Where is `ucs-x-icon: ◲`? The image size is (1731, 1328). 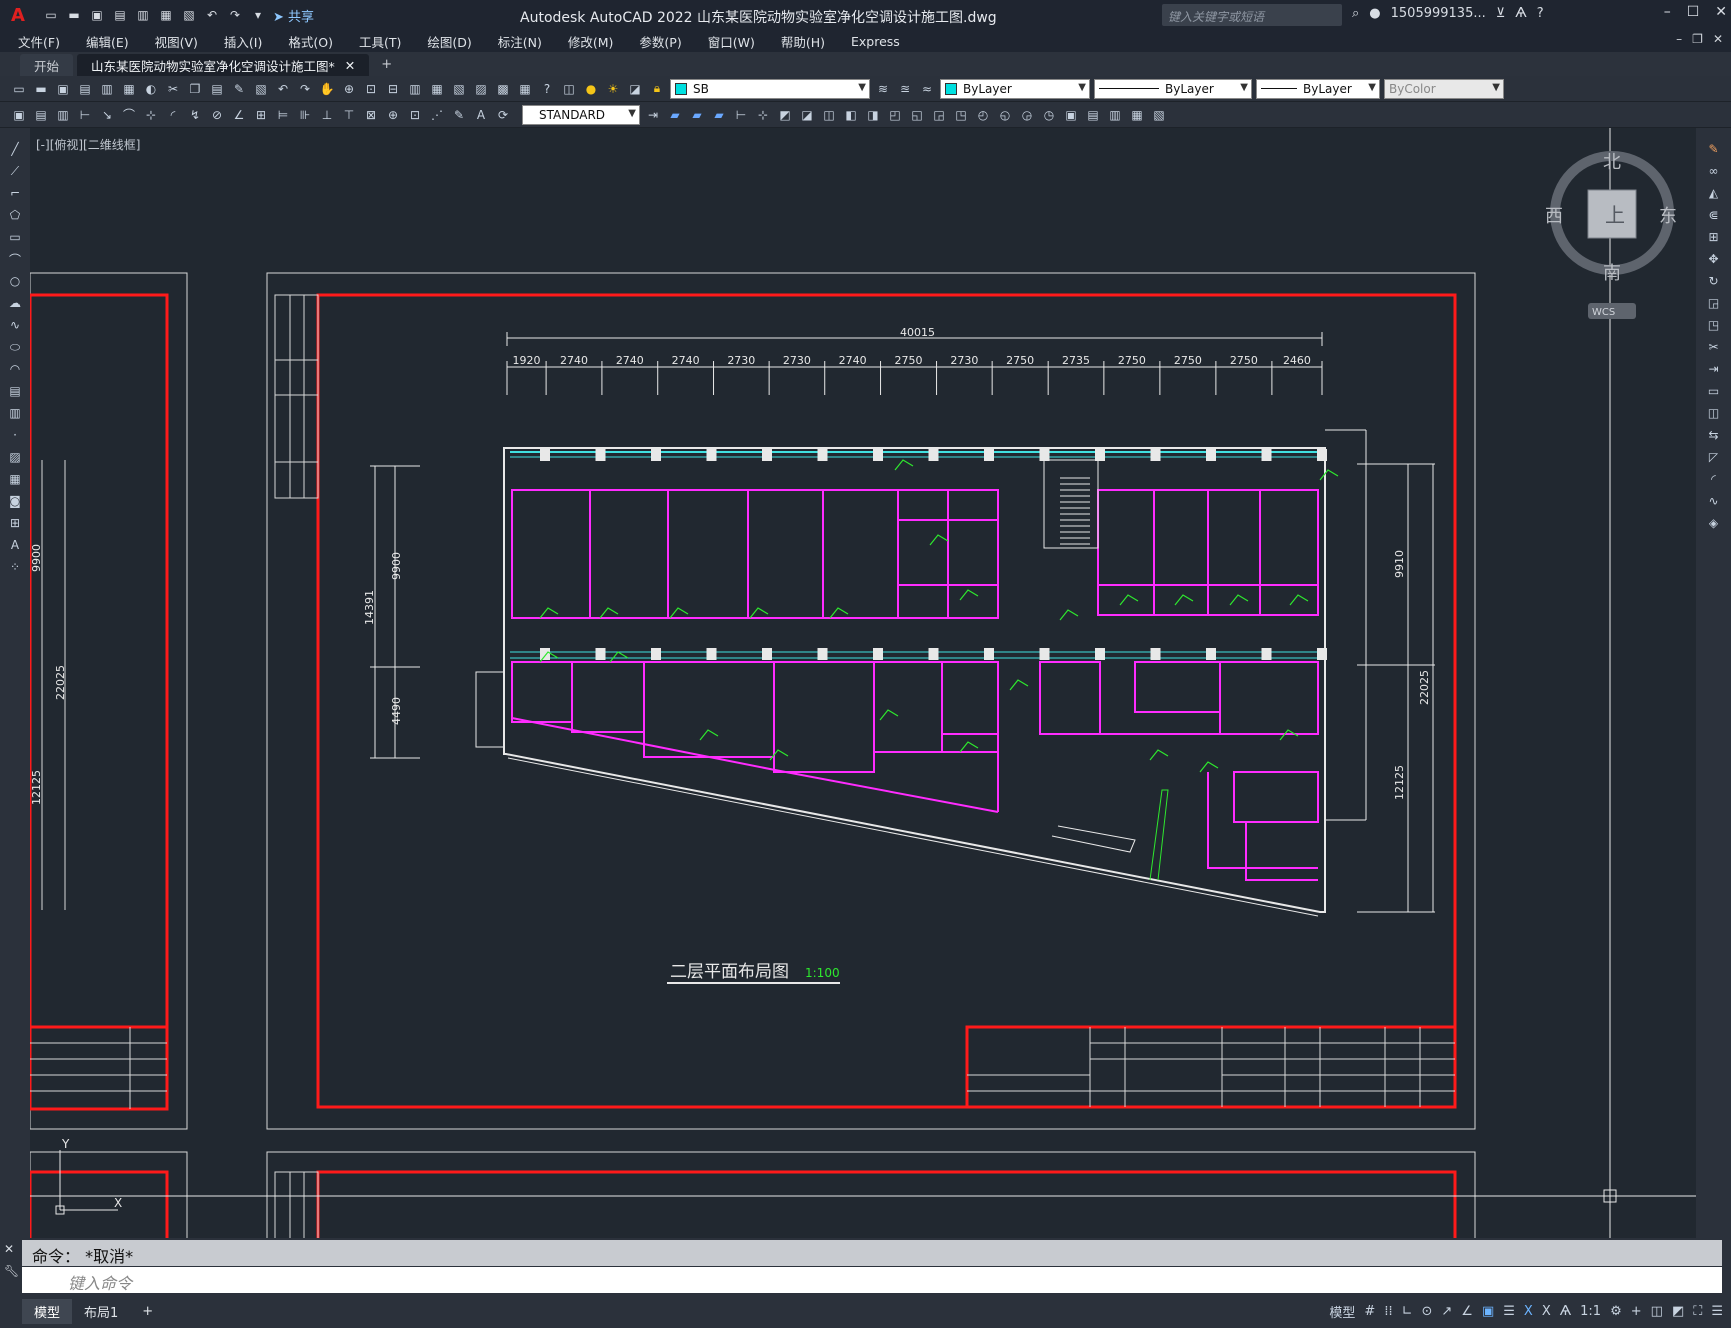 ucs-x-icon: ◲ is located at coordinates (939, 115).